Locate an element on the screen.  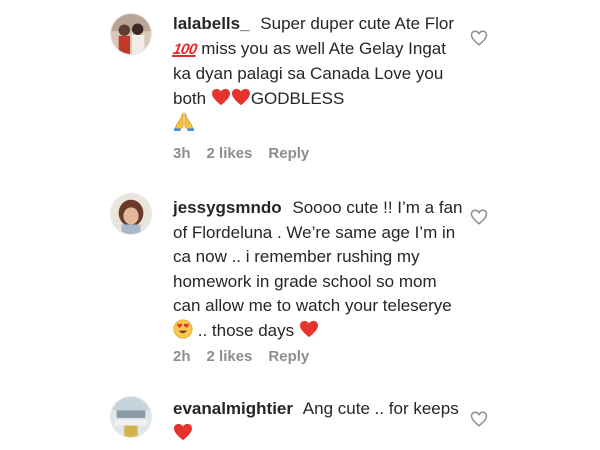
comment-body: .. those days is located at coordinates (246, 330).